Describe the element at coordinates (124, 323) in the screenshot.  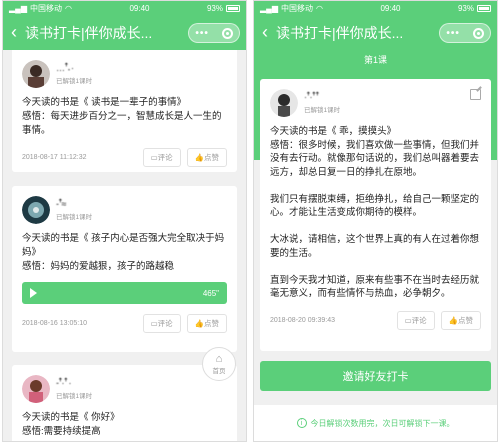
I see `post-footer: 2018-08-16 13:05:10 ▭评论 👍点赞` at that location.